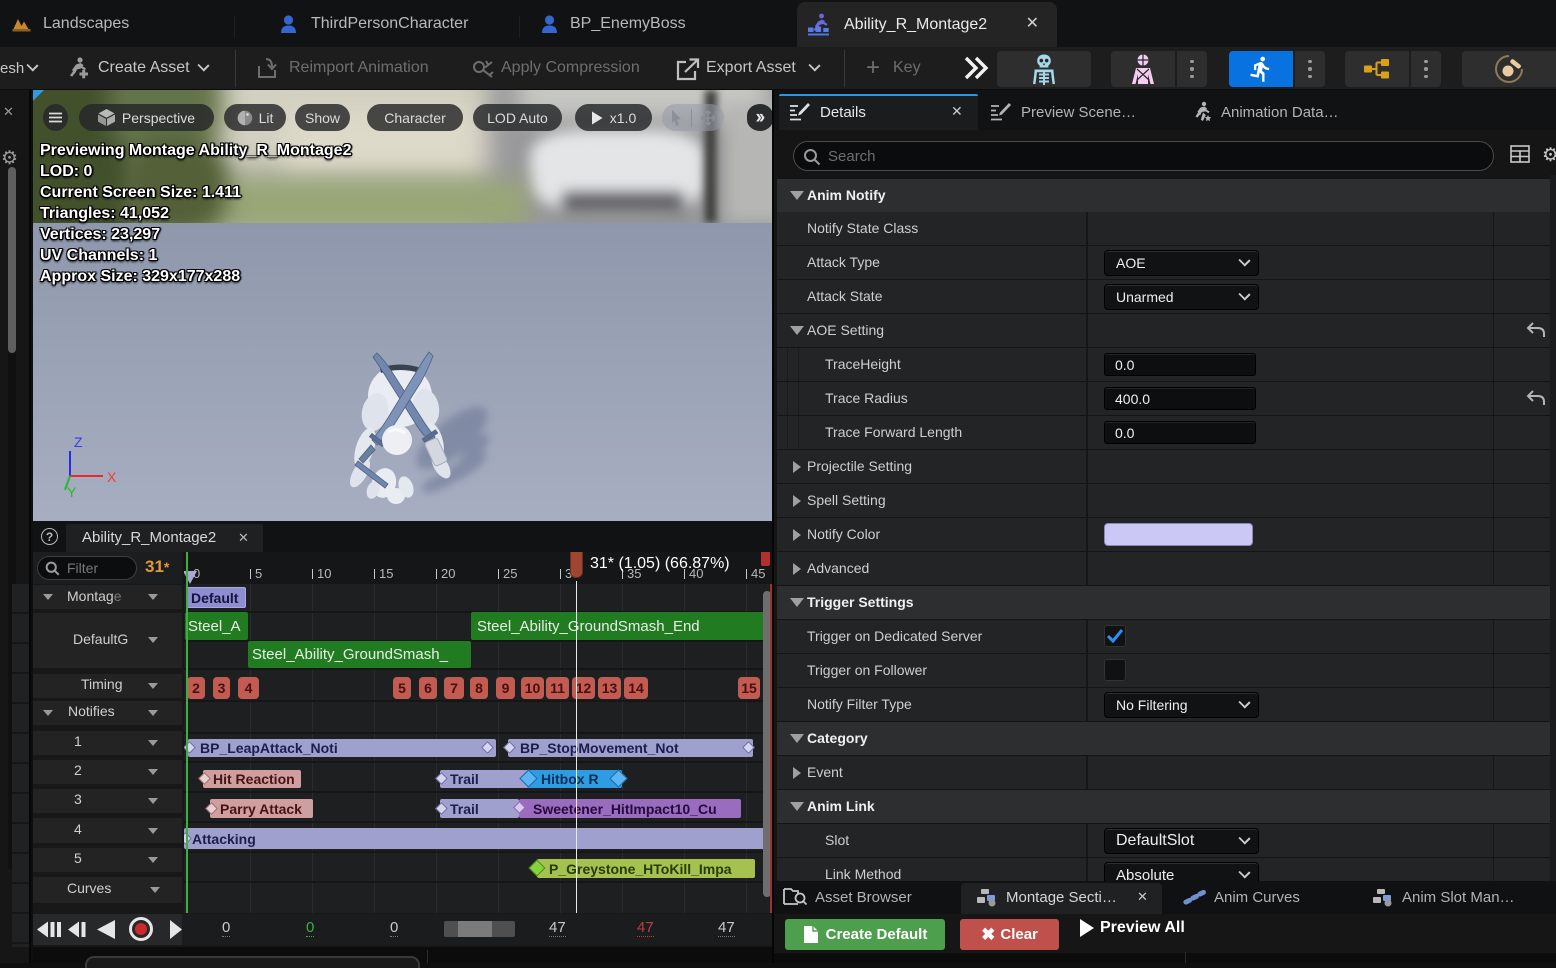 The width and height of the screenshot is (1556, 968). Describe the element at coordinates (112, 477) in the screenshot. I see `svg-text: X` at that location.